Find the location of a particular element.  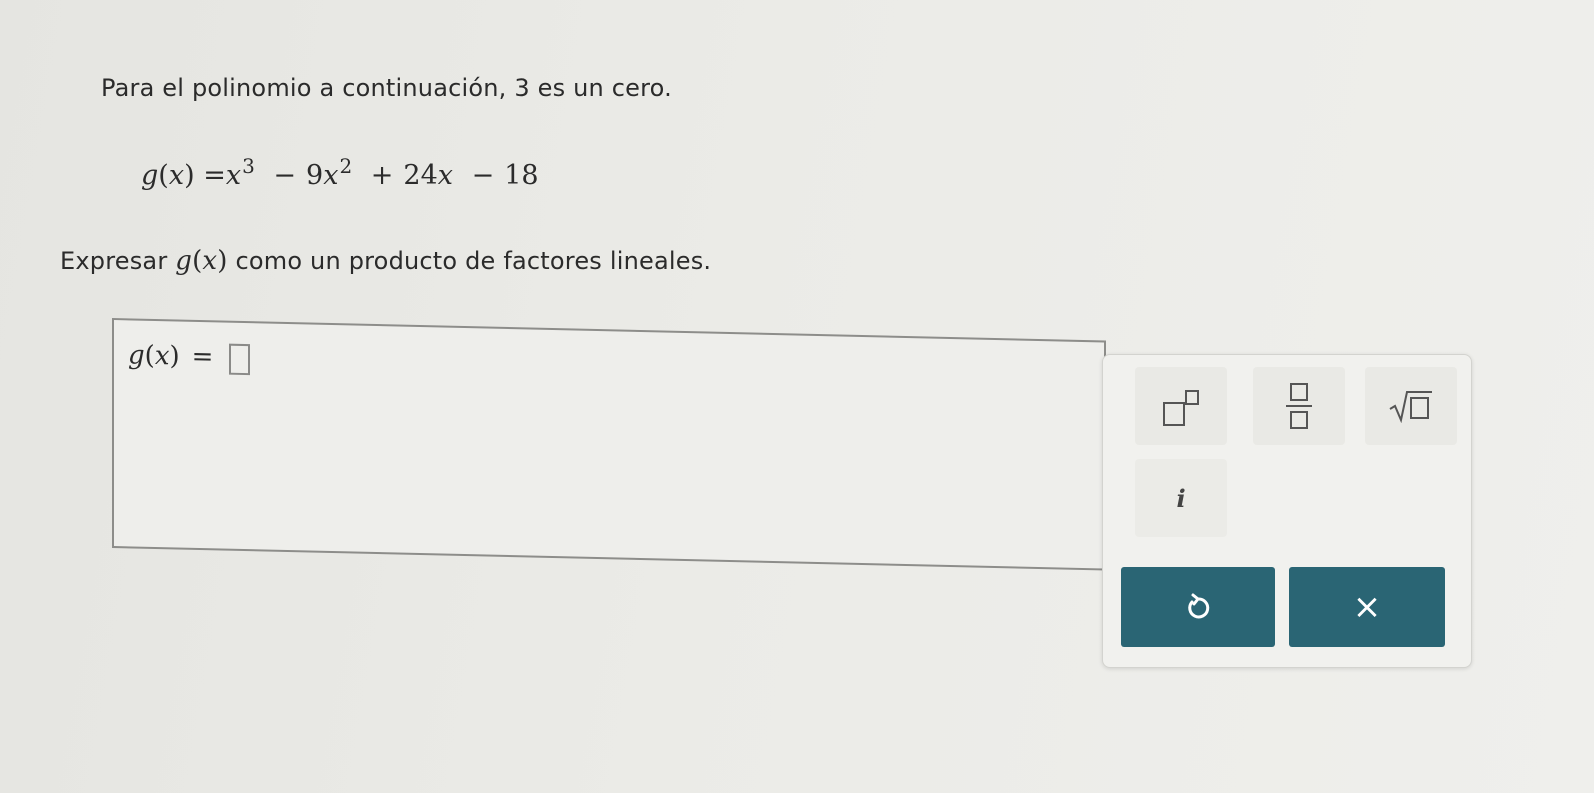

answer-fn: g is located at coordinates (136, 355).